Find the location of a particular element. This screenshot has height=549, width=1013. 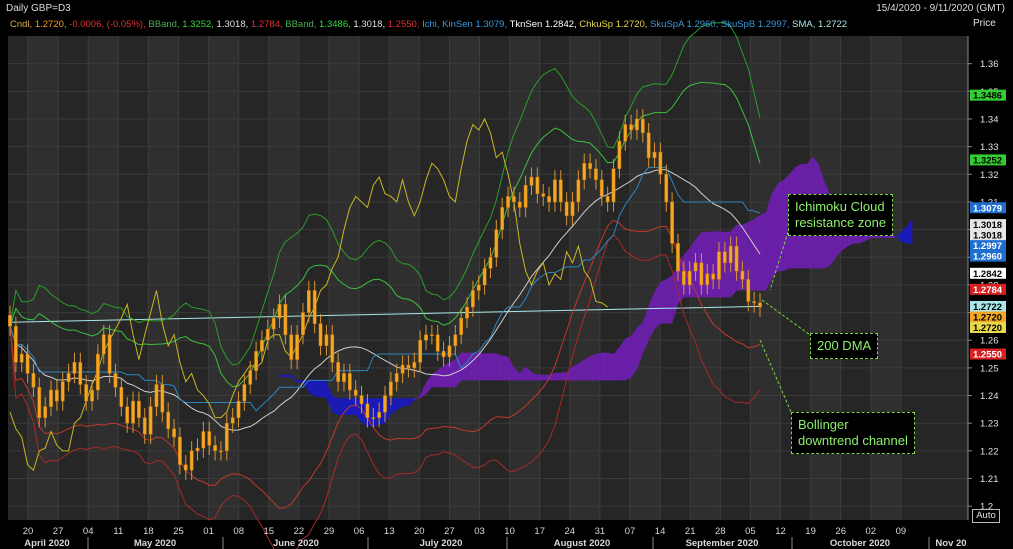

x-tick-label: 19 is located at coordinates (810, 531).